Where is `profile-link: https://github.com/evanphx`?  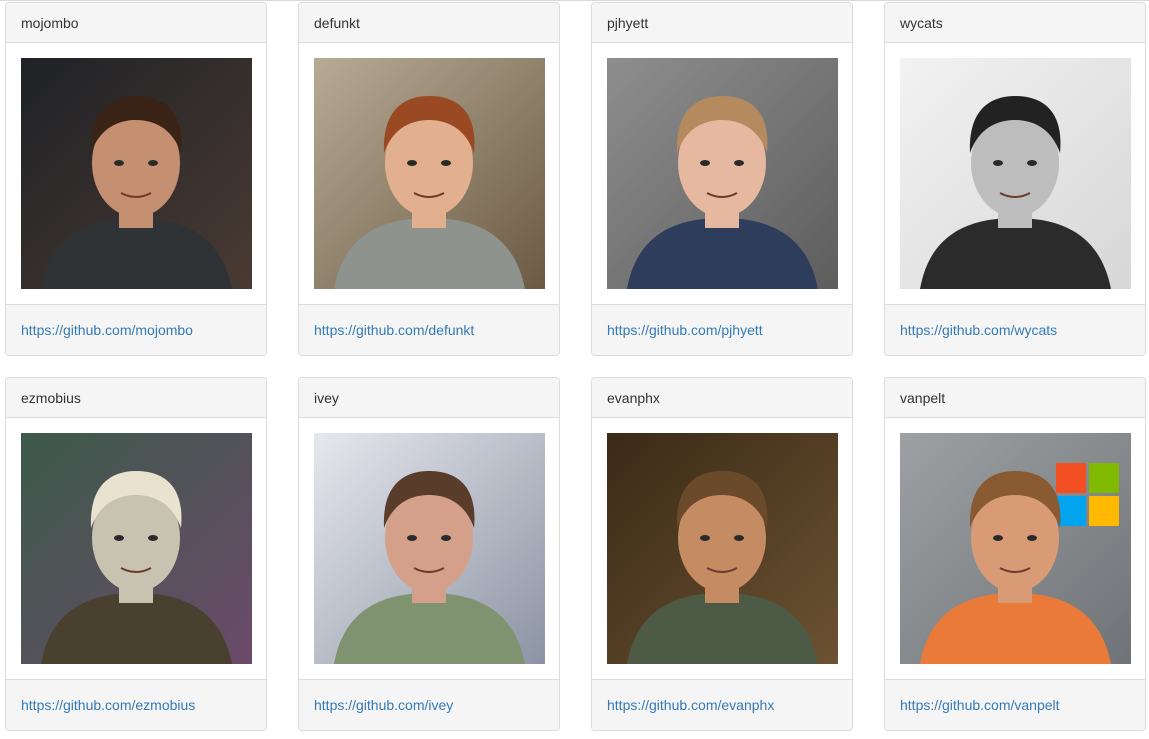 profile-link: https://github.com/evanphx is located at coordinates (690, 705).